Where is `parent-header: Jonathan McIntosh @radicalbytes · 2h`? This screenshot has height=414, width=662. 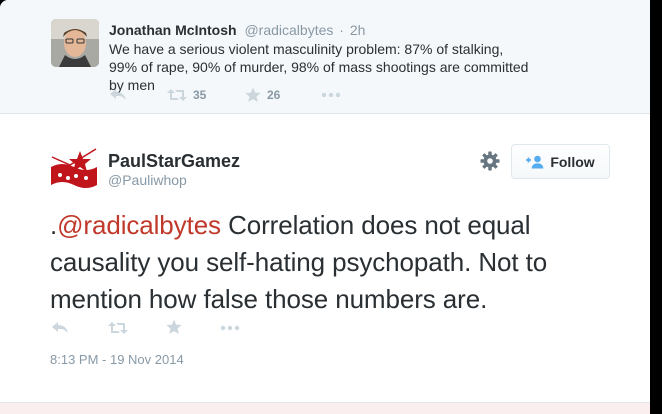
parent-header: Jonathan McIntosh @radicalbytes · 2h is located at coordinates (237, 30).